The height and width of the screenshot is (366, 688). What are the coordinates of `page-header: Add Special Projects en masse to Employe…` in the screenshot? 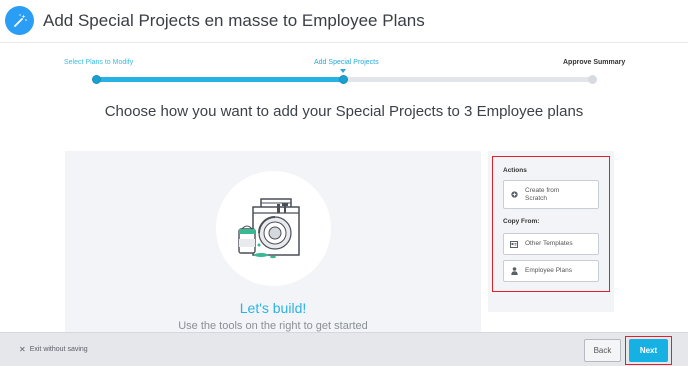 It's located at (344, 21).